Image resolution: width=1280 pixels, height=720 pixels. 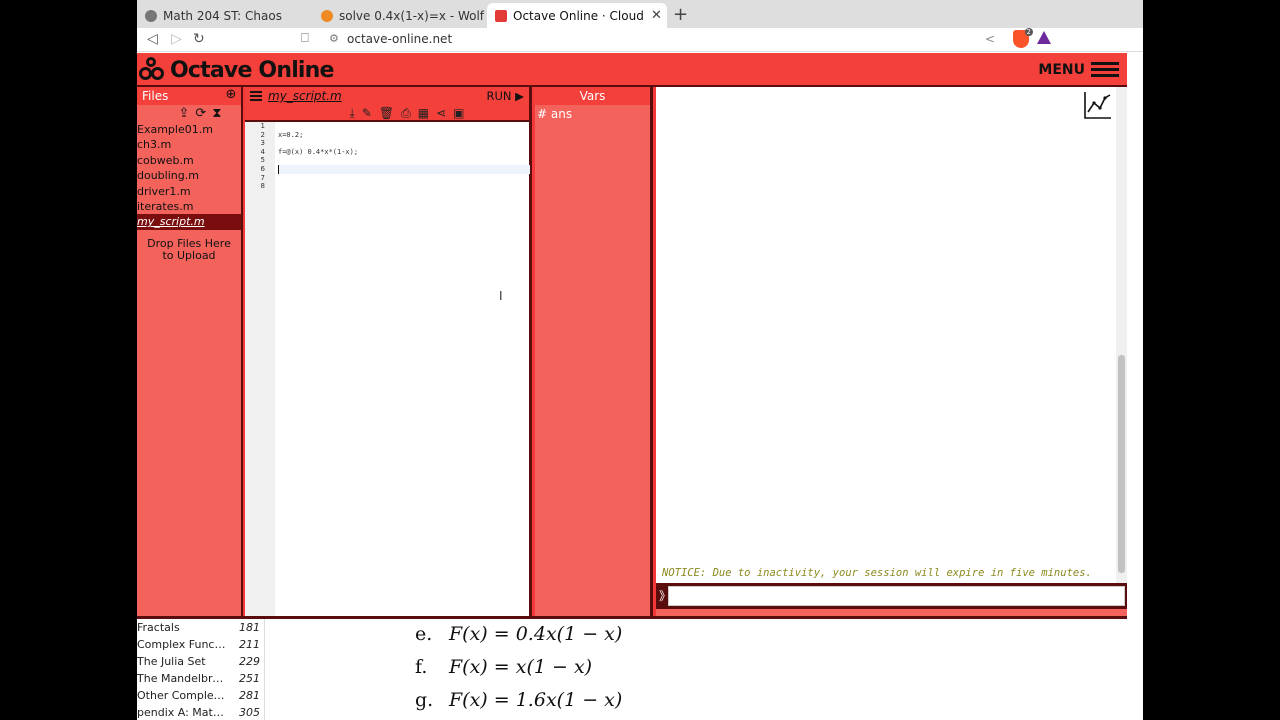 What do you see at coordinates (184, 113) in the screenshot?
I see `upload-icon: ⇪` at bounding box center [184, 113].